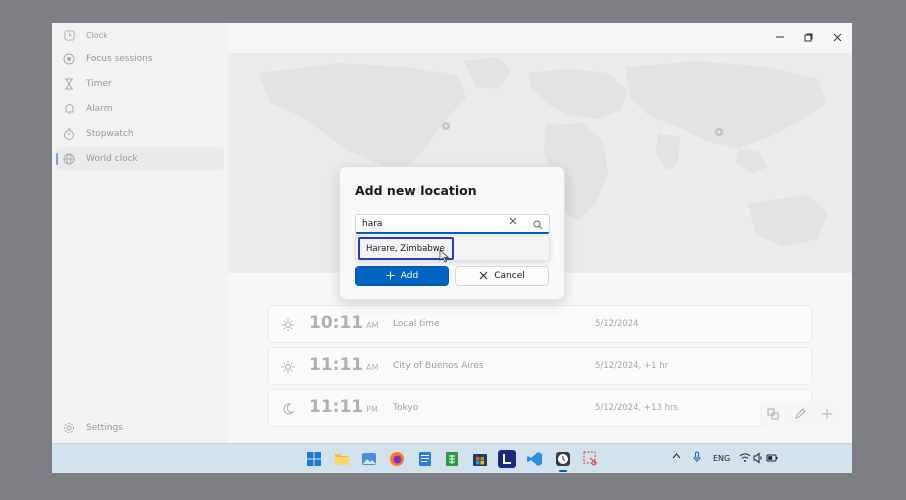 The height and width of the screenshot is (500, 906). I want to click on minimize-icon, so click(780, 37).